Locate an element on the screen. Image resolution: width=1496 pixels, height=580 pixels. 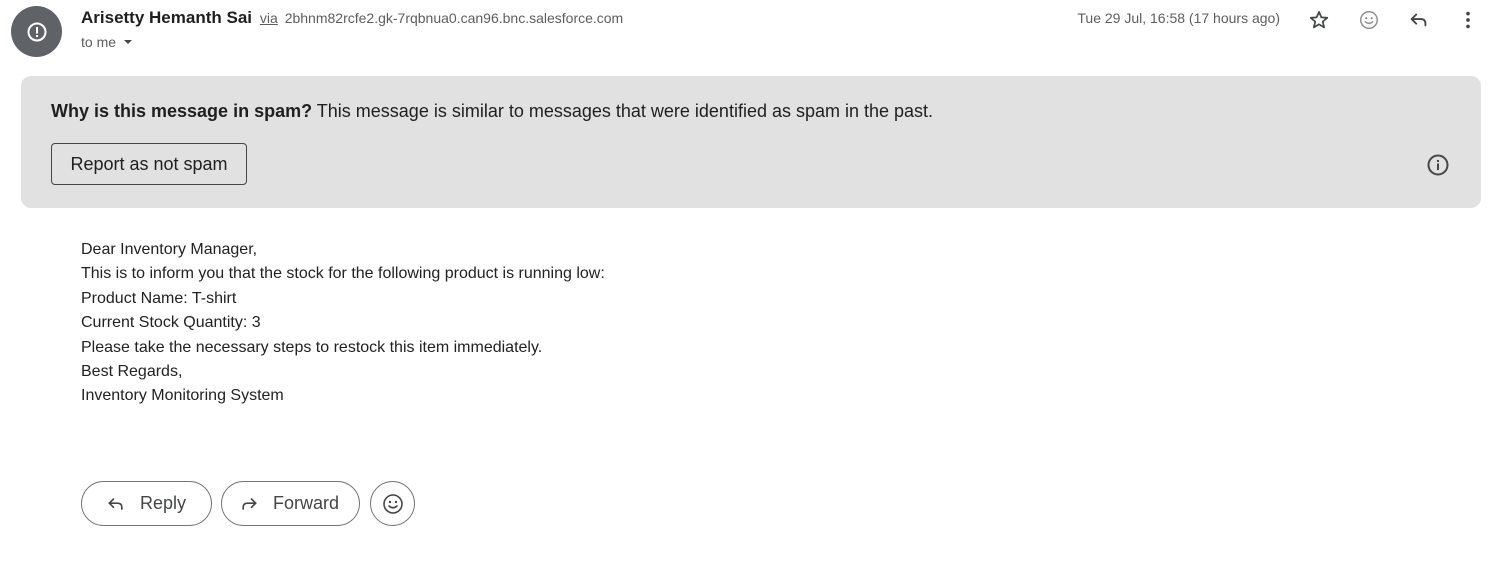
forward-icon is located at coordinates (249, 503).